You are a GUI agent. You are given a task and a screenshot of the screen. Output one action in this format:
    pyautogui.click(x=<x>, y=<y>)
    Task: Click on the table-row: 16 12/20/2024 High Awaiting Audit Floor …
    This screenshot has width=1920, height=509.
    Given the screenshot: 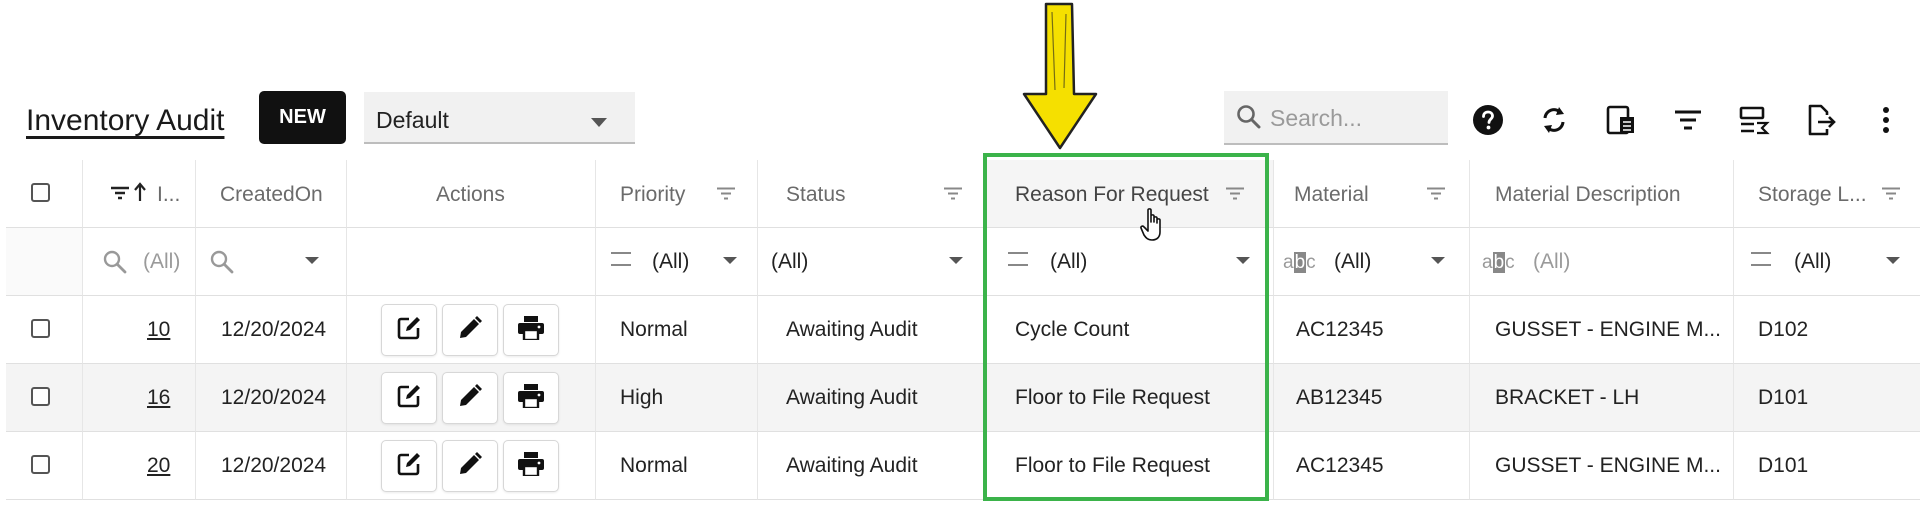 What is the action you would take?
    pyautogui.click(x=963, y=398)
    